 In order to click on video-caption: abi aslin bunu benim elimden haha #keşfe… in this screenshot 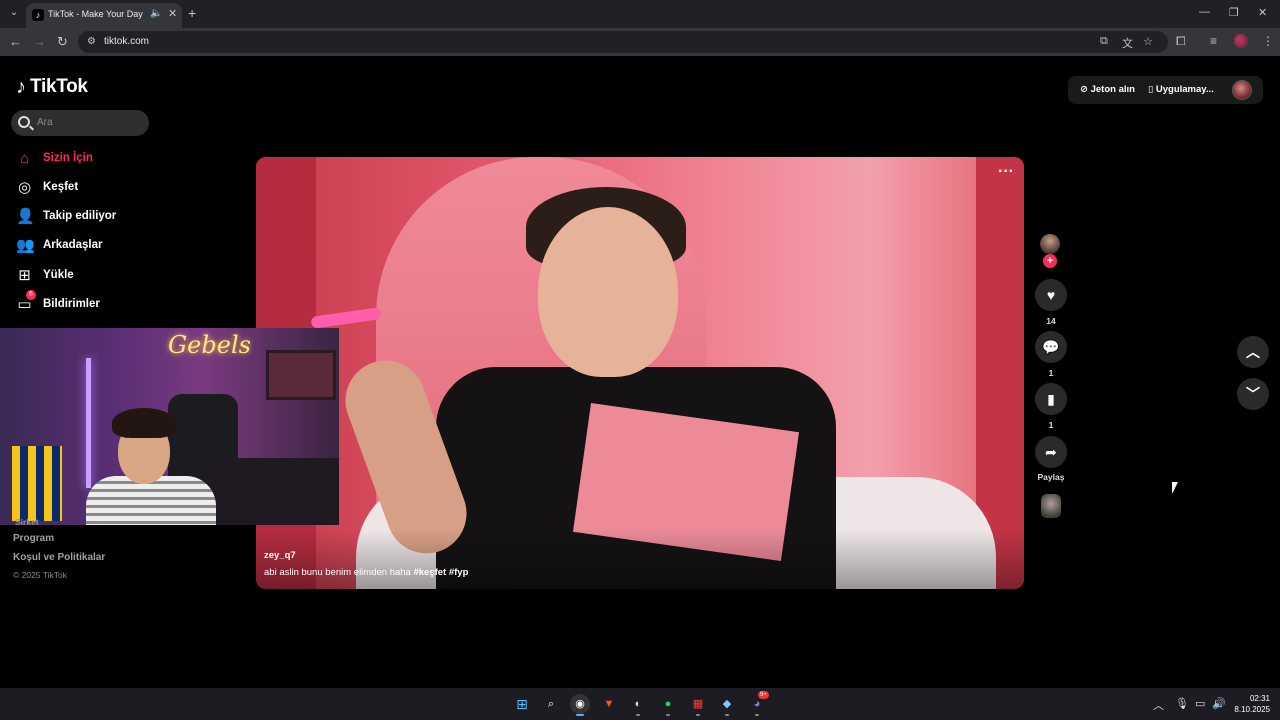, I will do `click(366, 572)`.